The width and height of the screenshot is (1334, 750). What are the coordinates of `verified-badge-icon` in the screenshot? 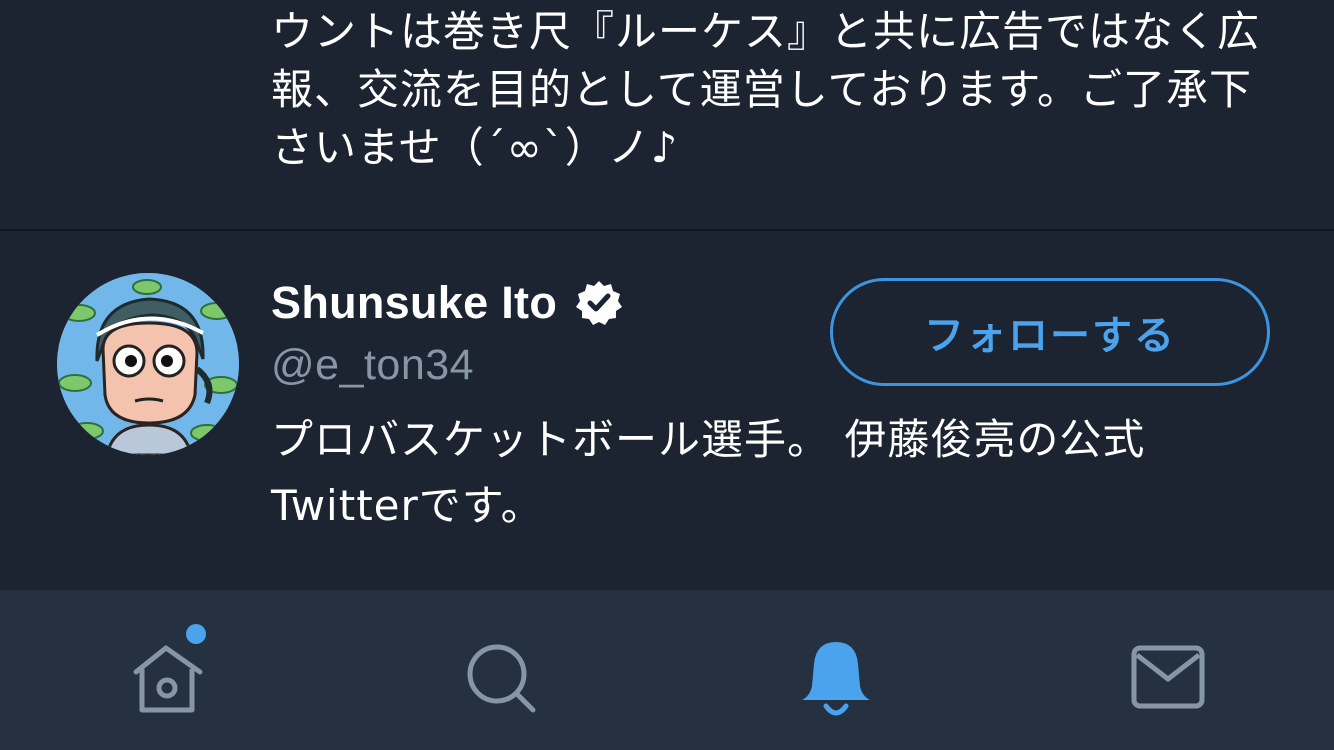 It's located at (599, 303).